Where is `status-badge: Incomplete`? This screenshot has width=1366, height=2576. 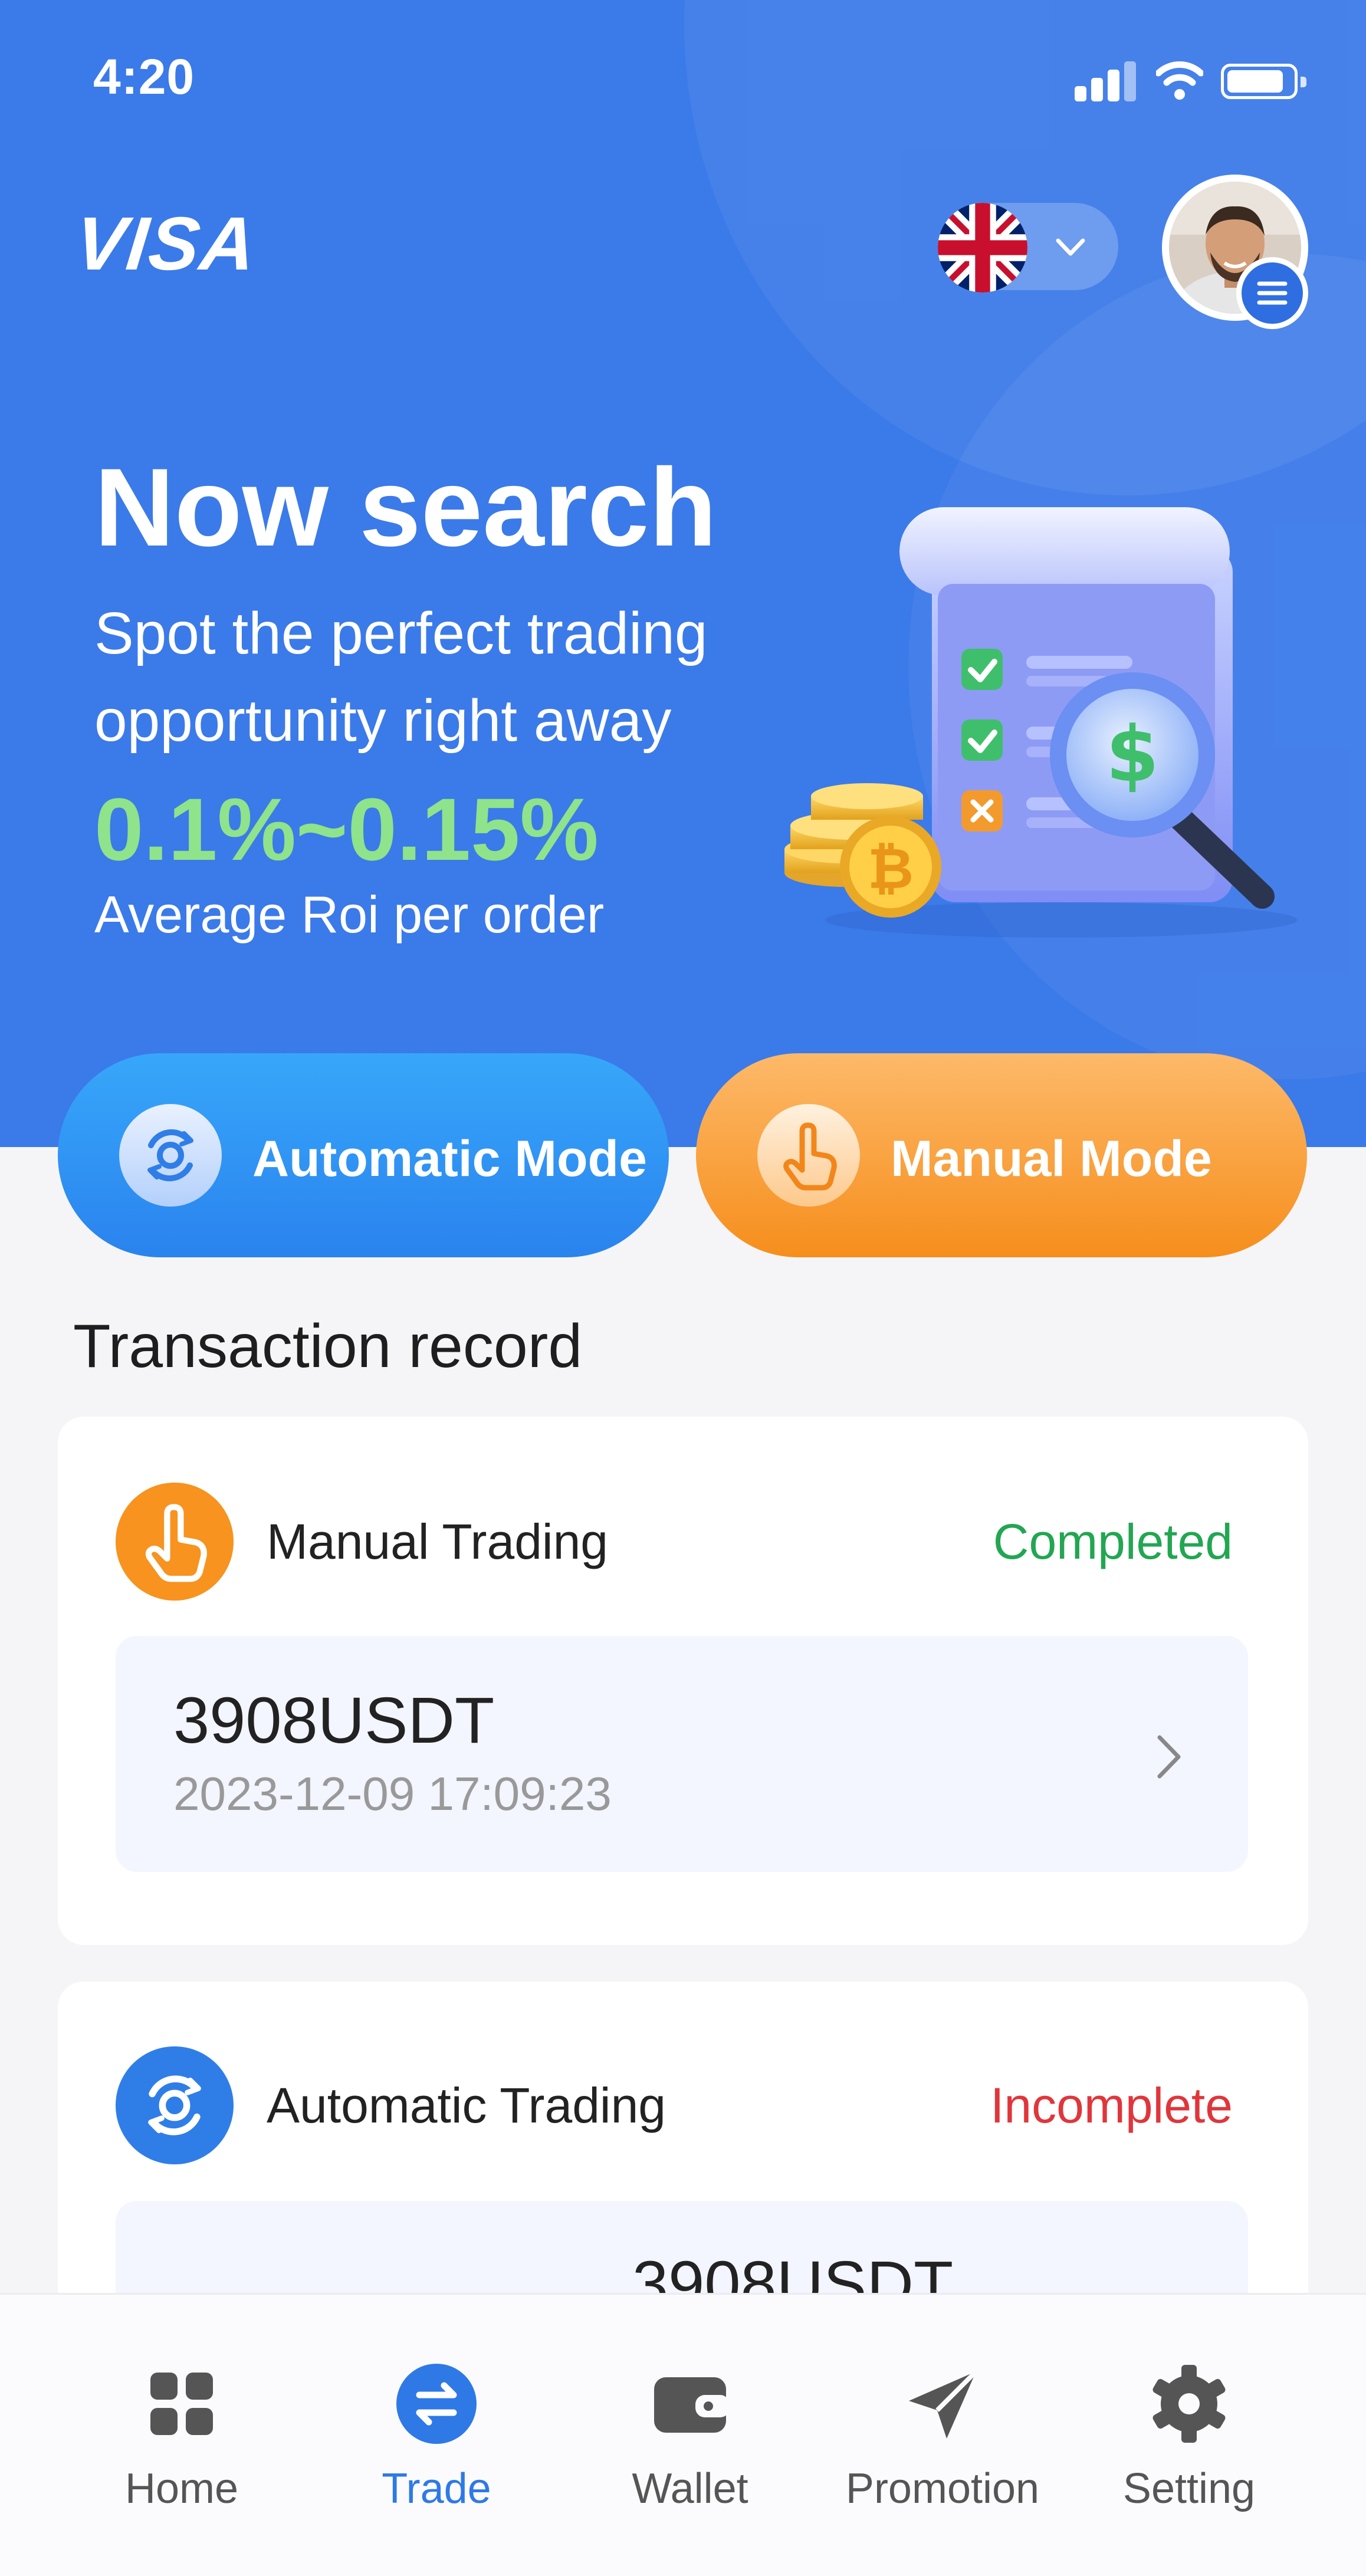 status-badge: Incomplete is located at coordinates (1111, 2105).